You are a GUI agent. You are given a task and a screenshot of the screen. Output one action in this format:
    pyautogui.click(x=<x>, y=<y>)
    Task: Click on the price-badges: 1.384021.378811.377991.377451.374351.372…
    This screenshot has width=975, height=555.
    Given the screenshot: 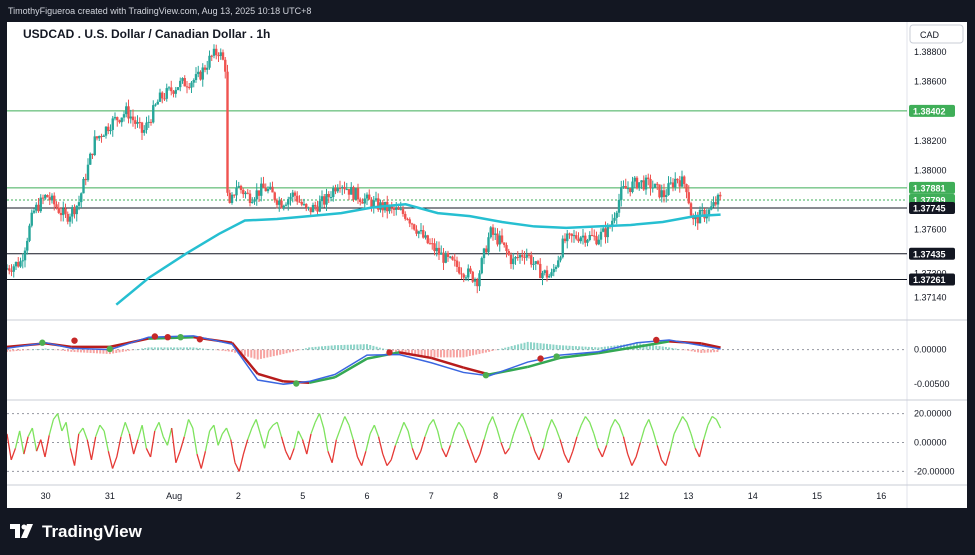 What is the action you would take?
    pyautogui.click(x=932, y=195)
    